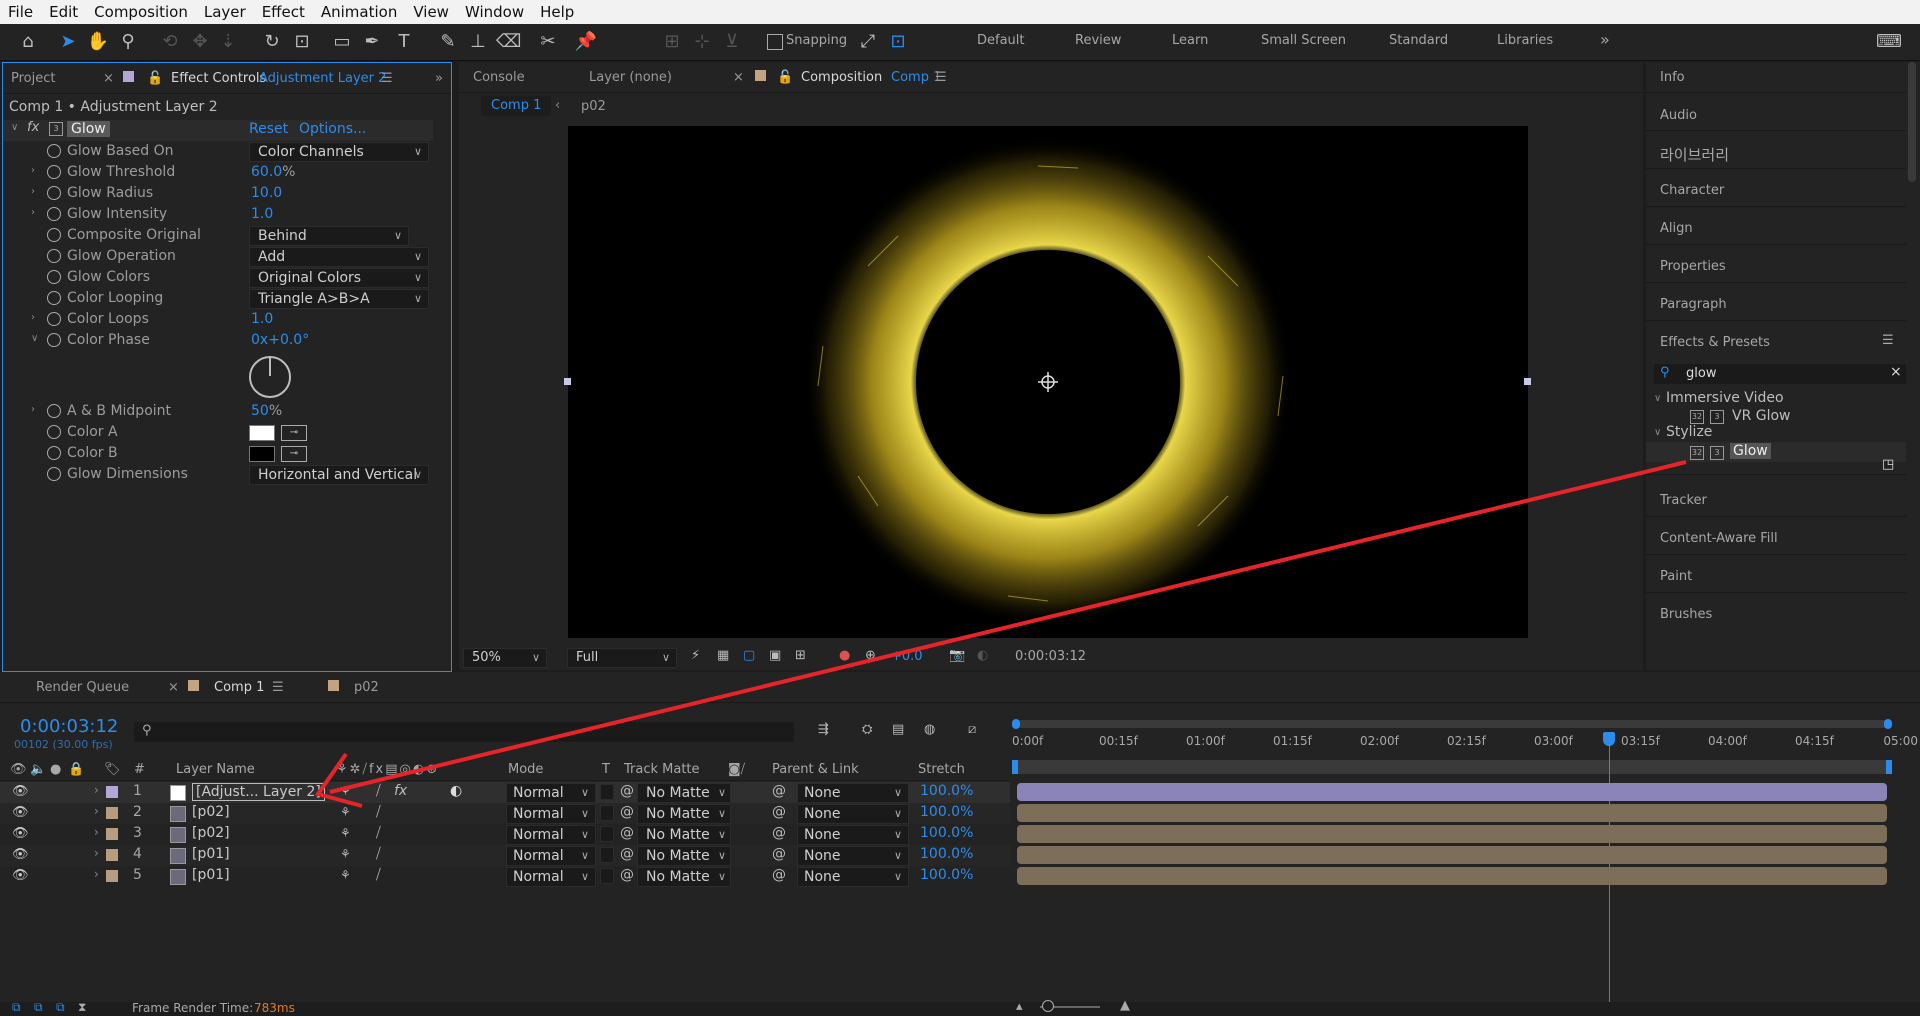  Describe the element at coordinates (1098, 40) in the screenshot. I see `workspace-review: Review` at that location.